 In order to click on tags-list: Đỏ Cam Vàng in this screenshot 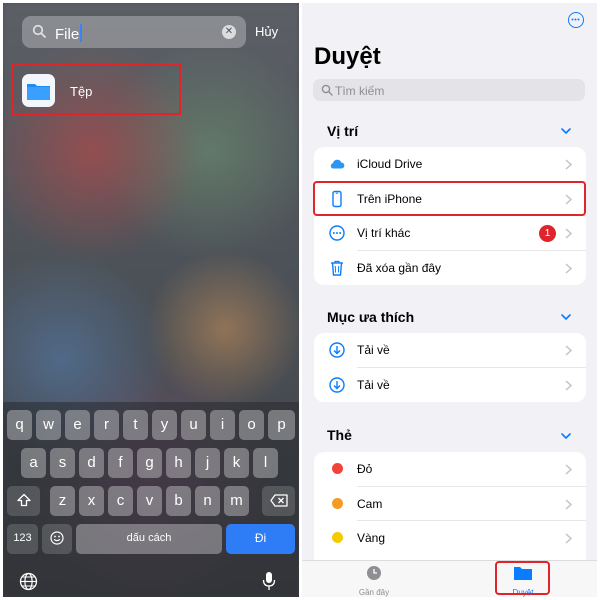, I will do `click(450, 508)`.